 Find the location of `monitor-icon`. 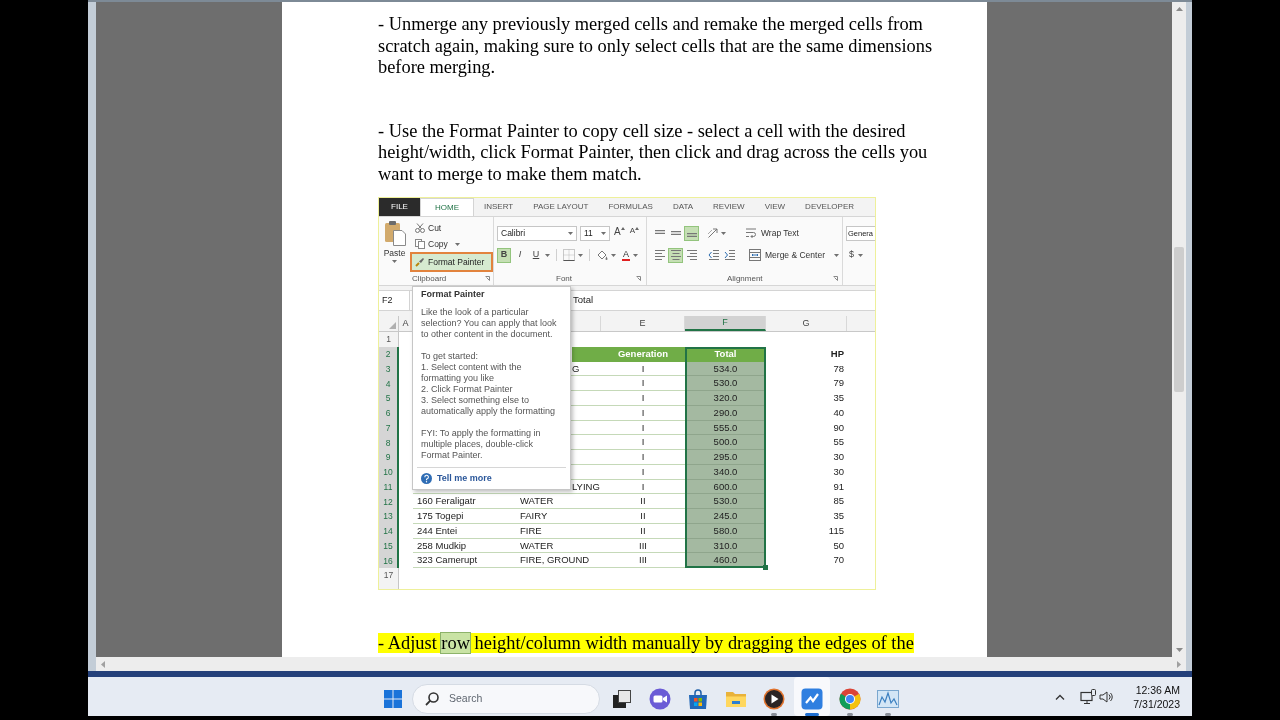

monitor-icon is located at coordinates (1088, 696).